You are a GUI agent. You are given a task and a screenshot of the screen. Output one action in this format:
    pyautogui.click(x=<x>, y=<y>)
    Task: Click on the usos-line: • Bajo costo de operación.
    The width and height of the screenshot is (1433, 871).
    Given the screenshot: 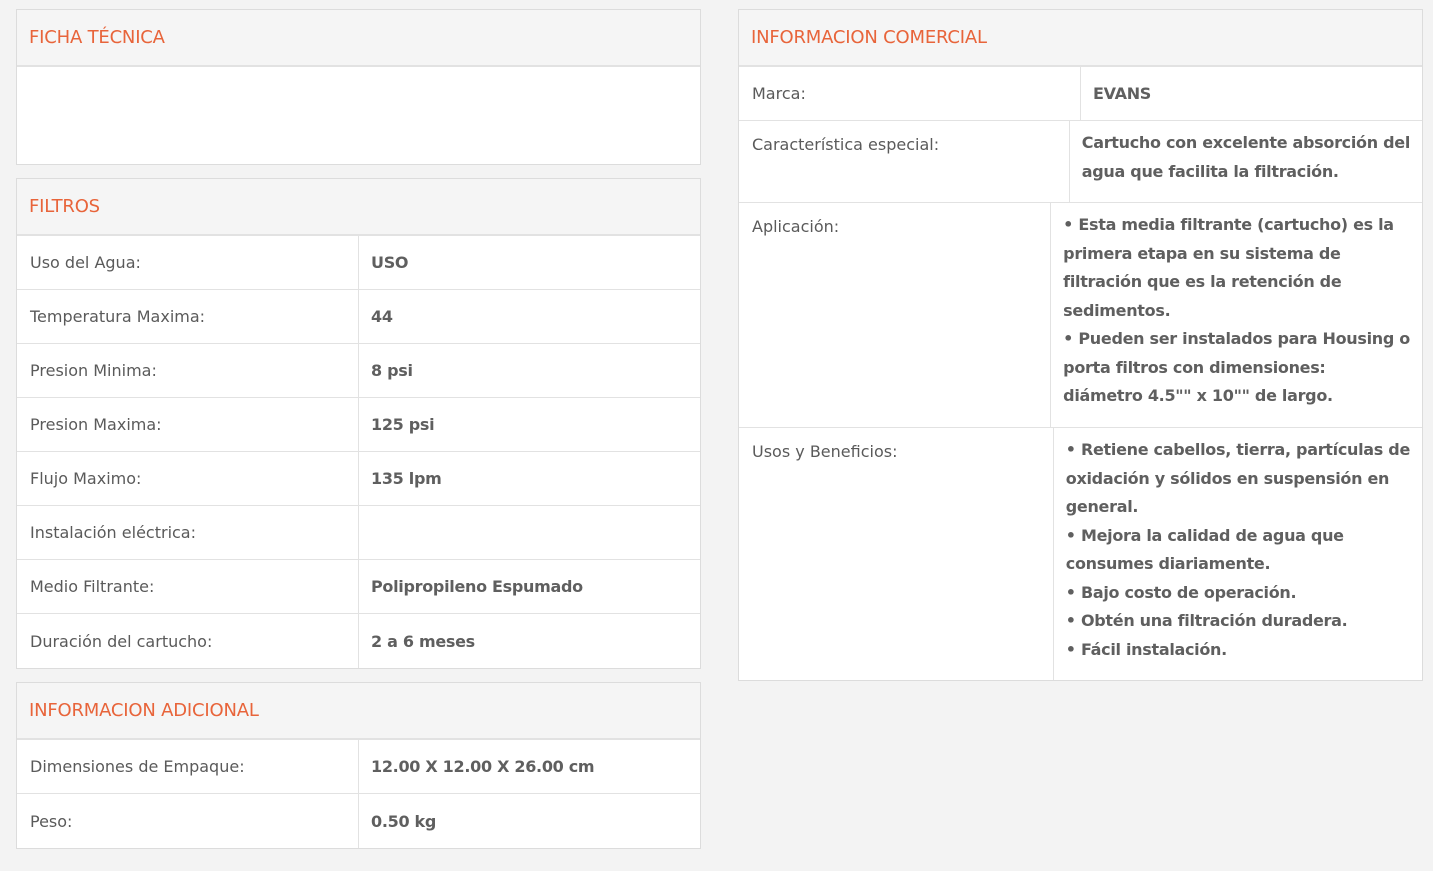 What is the action you would take?
    pyautogui.click(x=1181, y=592)
    